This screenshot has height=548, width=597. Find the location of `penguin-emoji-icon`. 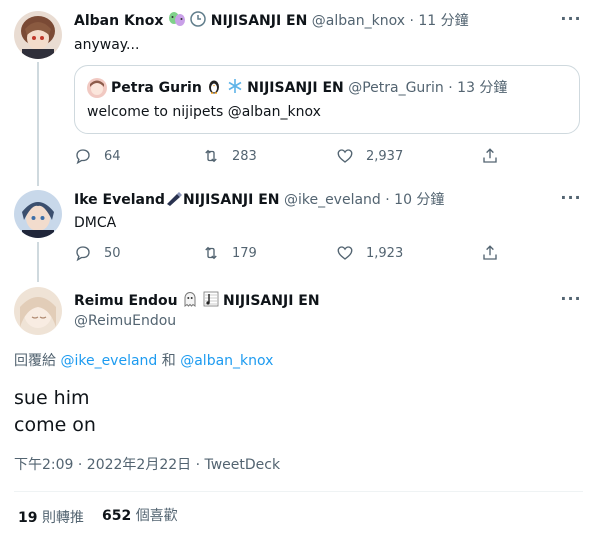

penguin-emoji-icon is located at coordinates (214, 88).